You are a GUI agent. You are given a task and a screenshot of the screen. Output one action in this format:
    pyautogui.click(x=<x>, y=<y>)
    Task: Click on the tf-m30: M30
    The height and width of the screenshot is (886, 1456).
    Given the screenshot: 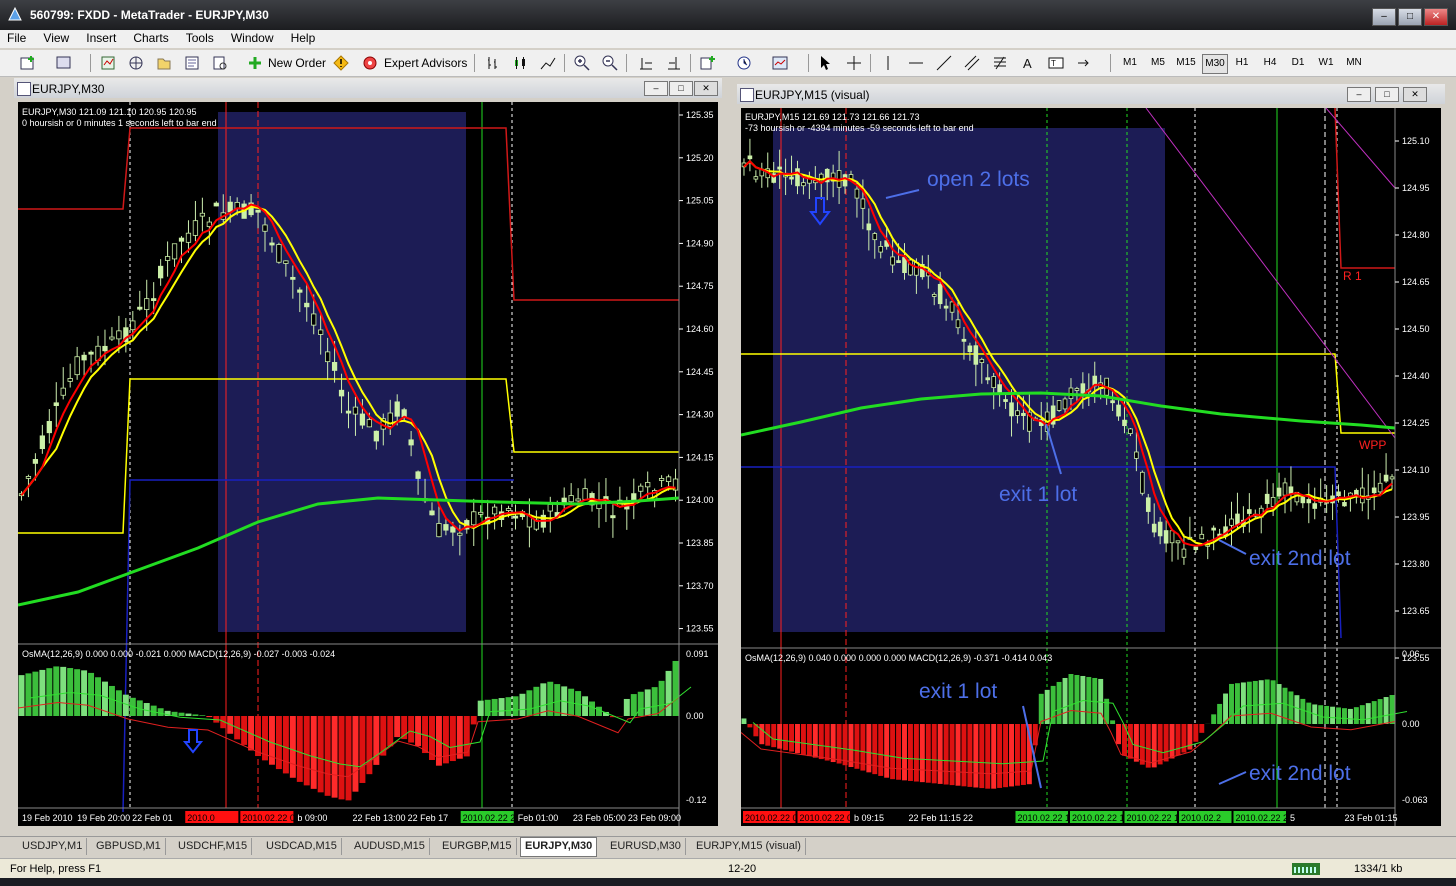 What is the action you would take?
    pyautogui.click(x=1215, y=64)
    